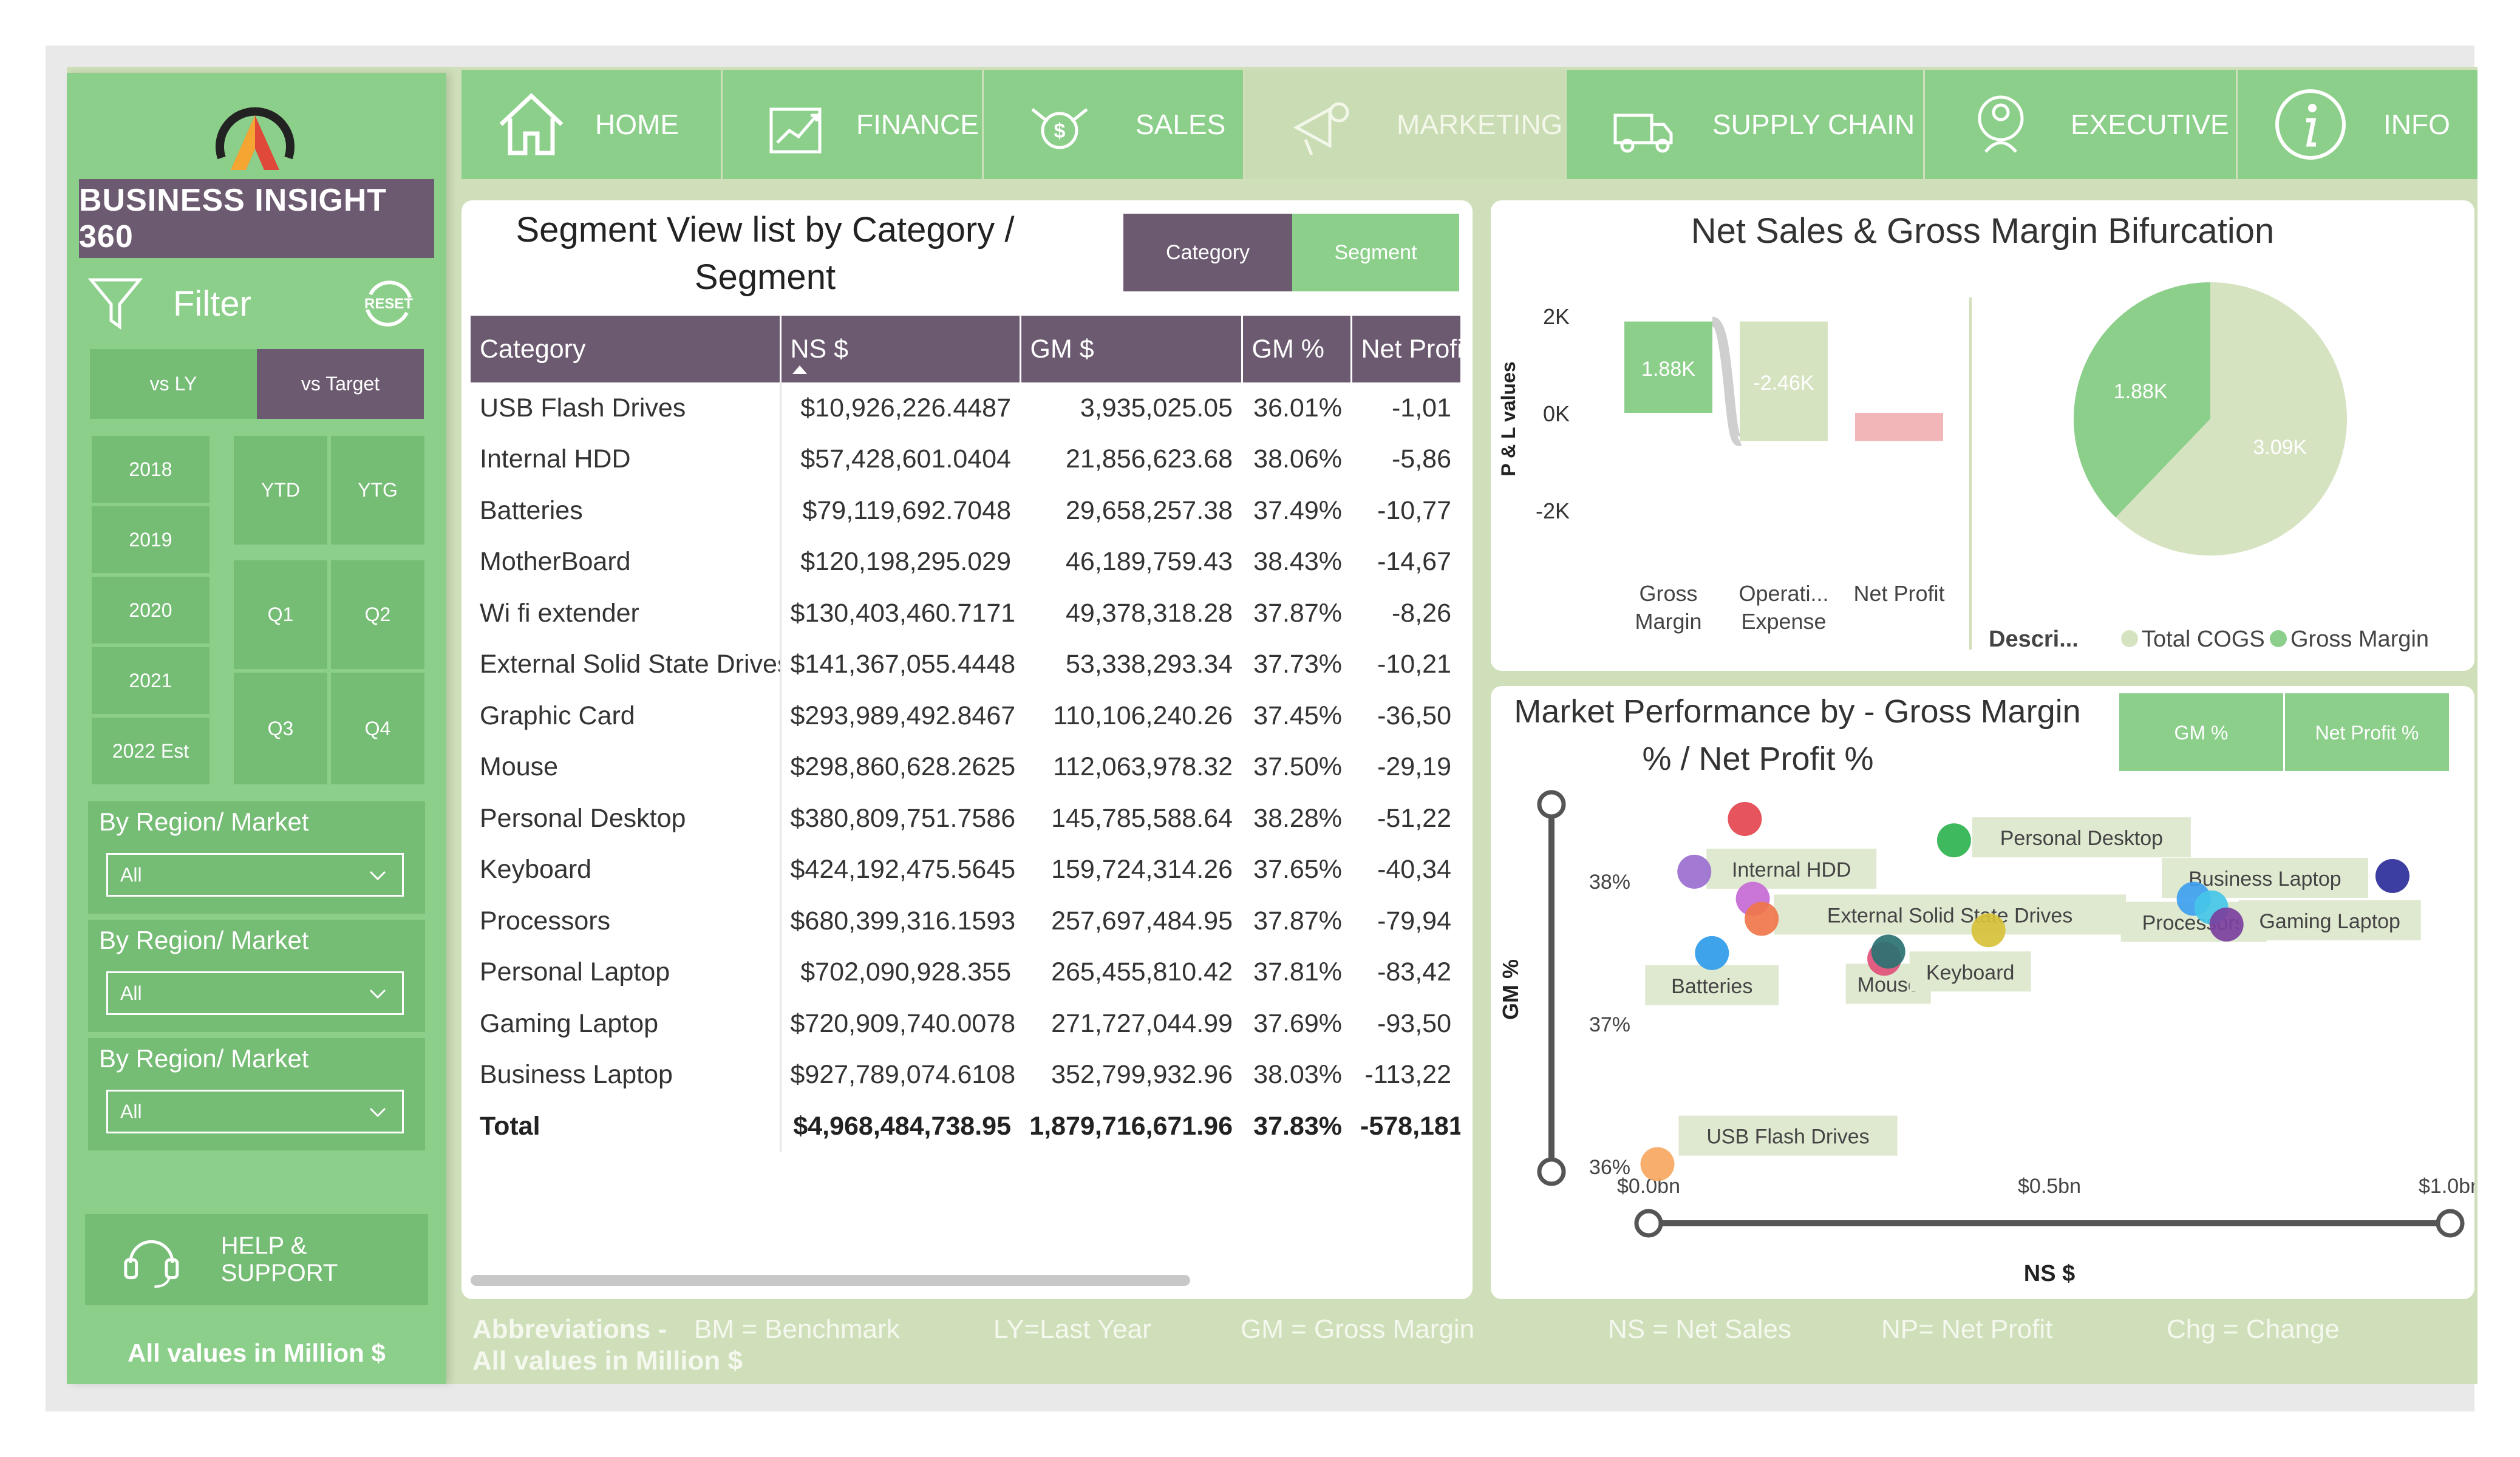 This screenshot has width=2520, height=1457. Describe the element at coordinates (115, 304) in the screenshot. I see `filter-icon` at that location.